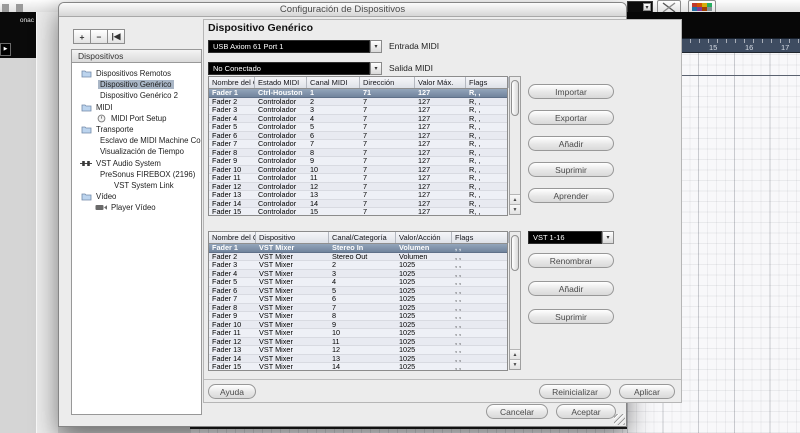  I want to click on reset-device-button: |◀, so click(116, 36).